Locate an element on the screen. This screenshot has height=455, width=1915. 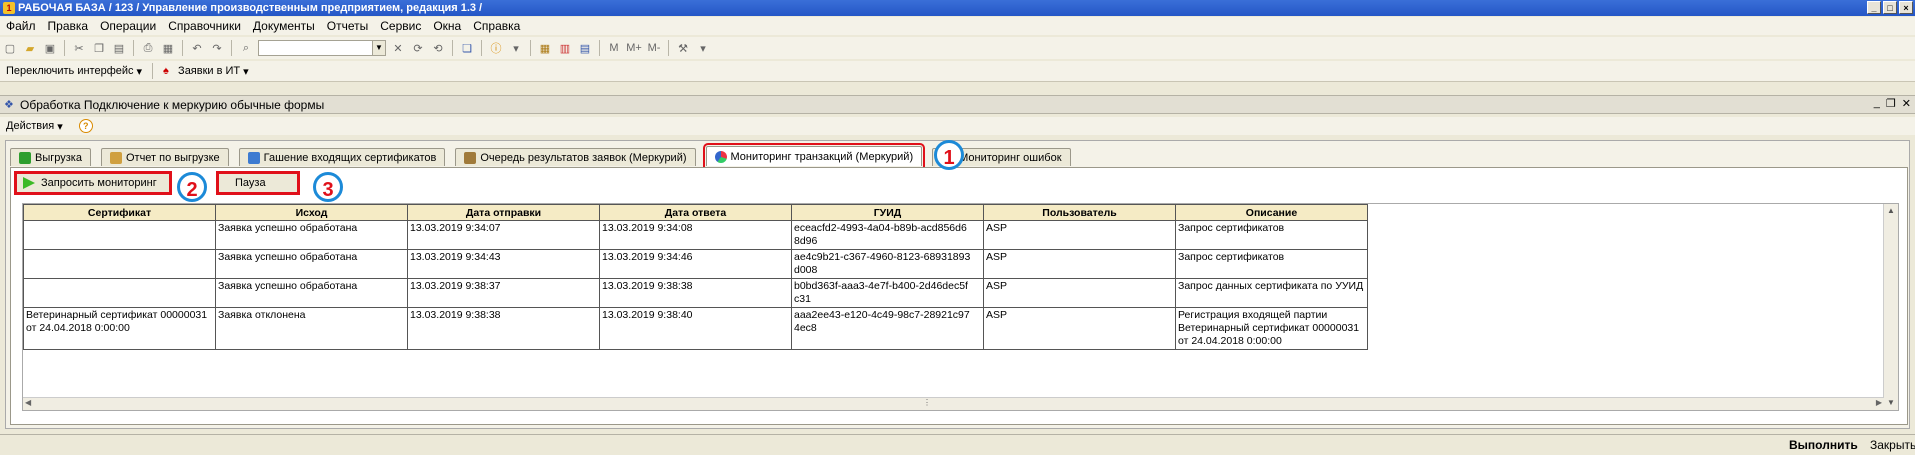
tab-request-queue: Очередь результатов заявок (Меркурий) is located at coordinates (575, 157).